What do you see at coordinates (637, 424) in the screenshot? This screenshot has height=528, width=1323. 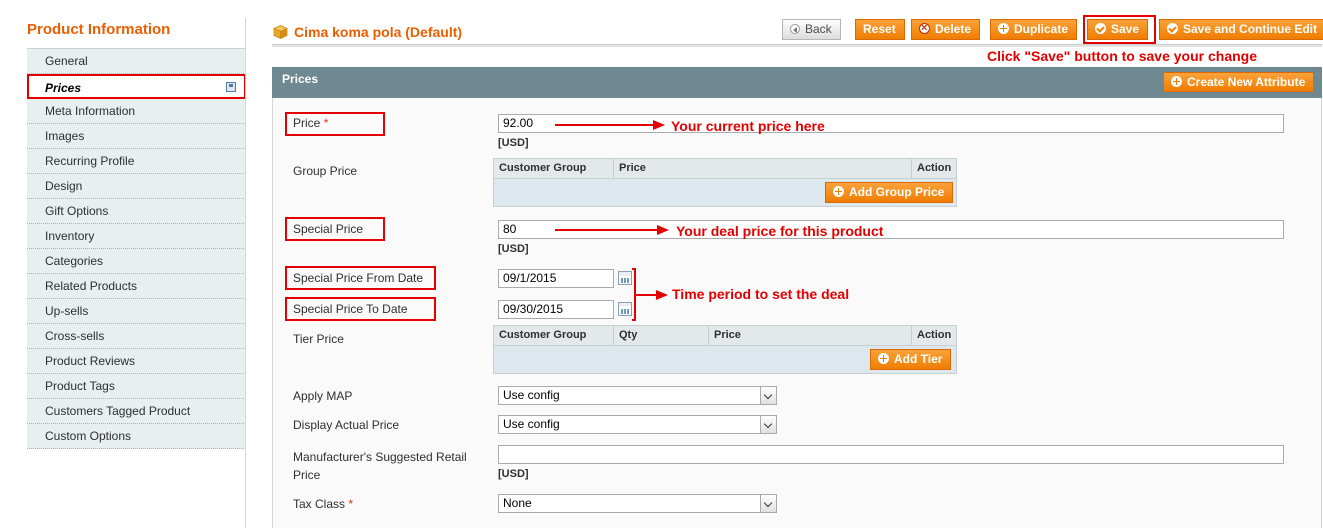 I see `display-actual-price-select: Use config` at bounding box center [637, 424].